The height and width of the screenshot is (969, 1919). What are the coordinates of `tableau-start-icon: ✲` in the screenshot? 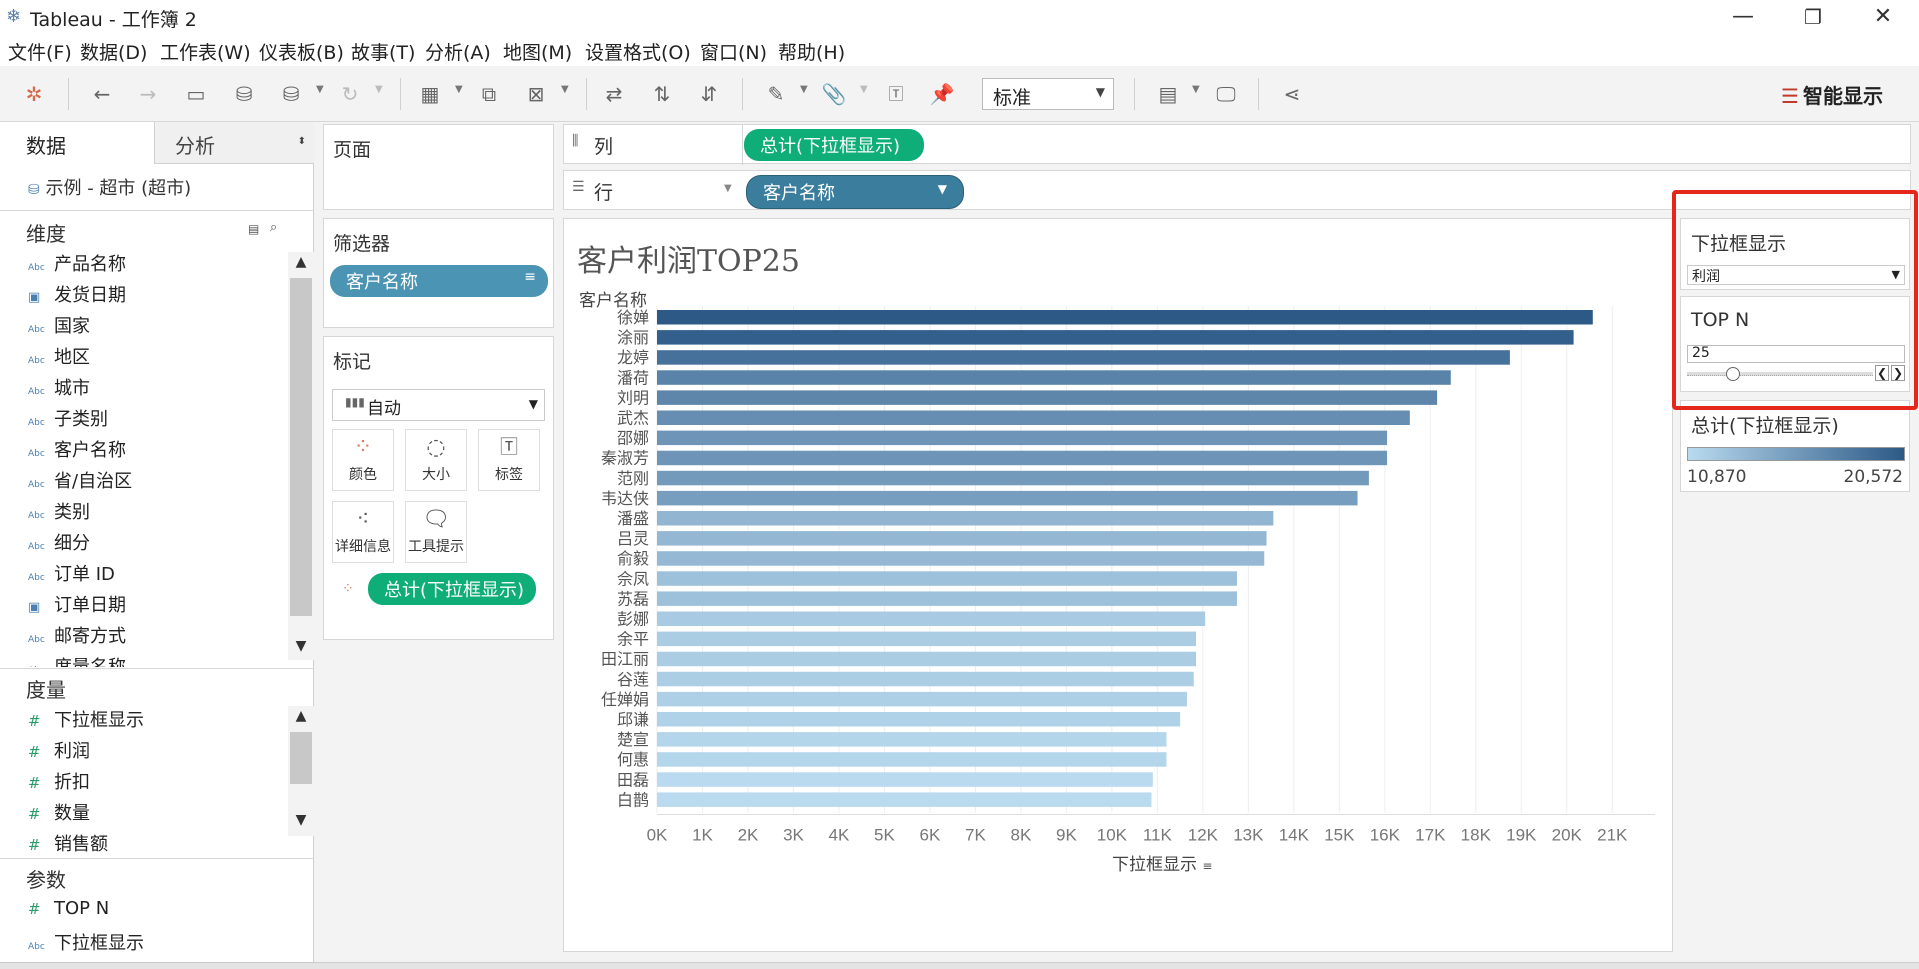 It's located at (34, 94).